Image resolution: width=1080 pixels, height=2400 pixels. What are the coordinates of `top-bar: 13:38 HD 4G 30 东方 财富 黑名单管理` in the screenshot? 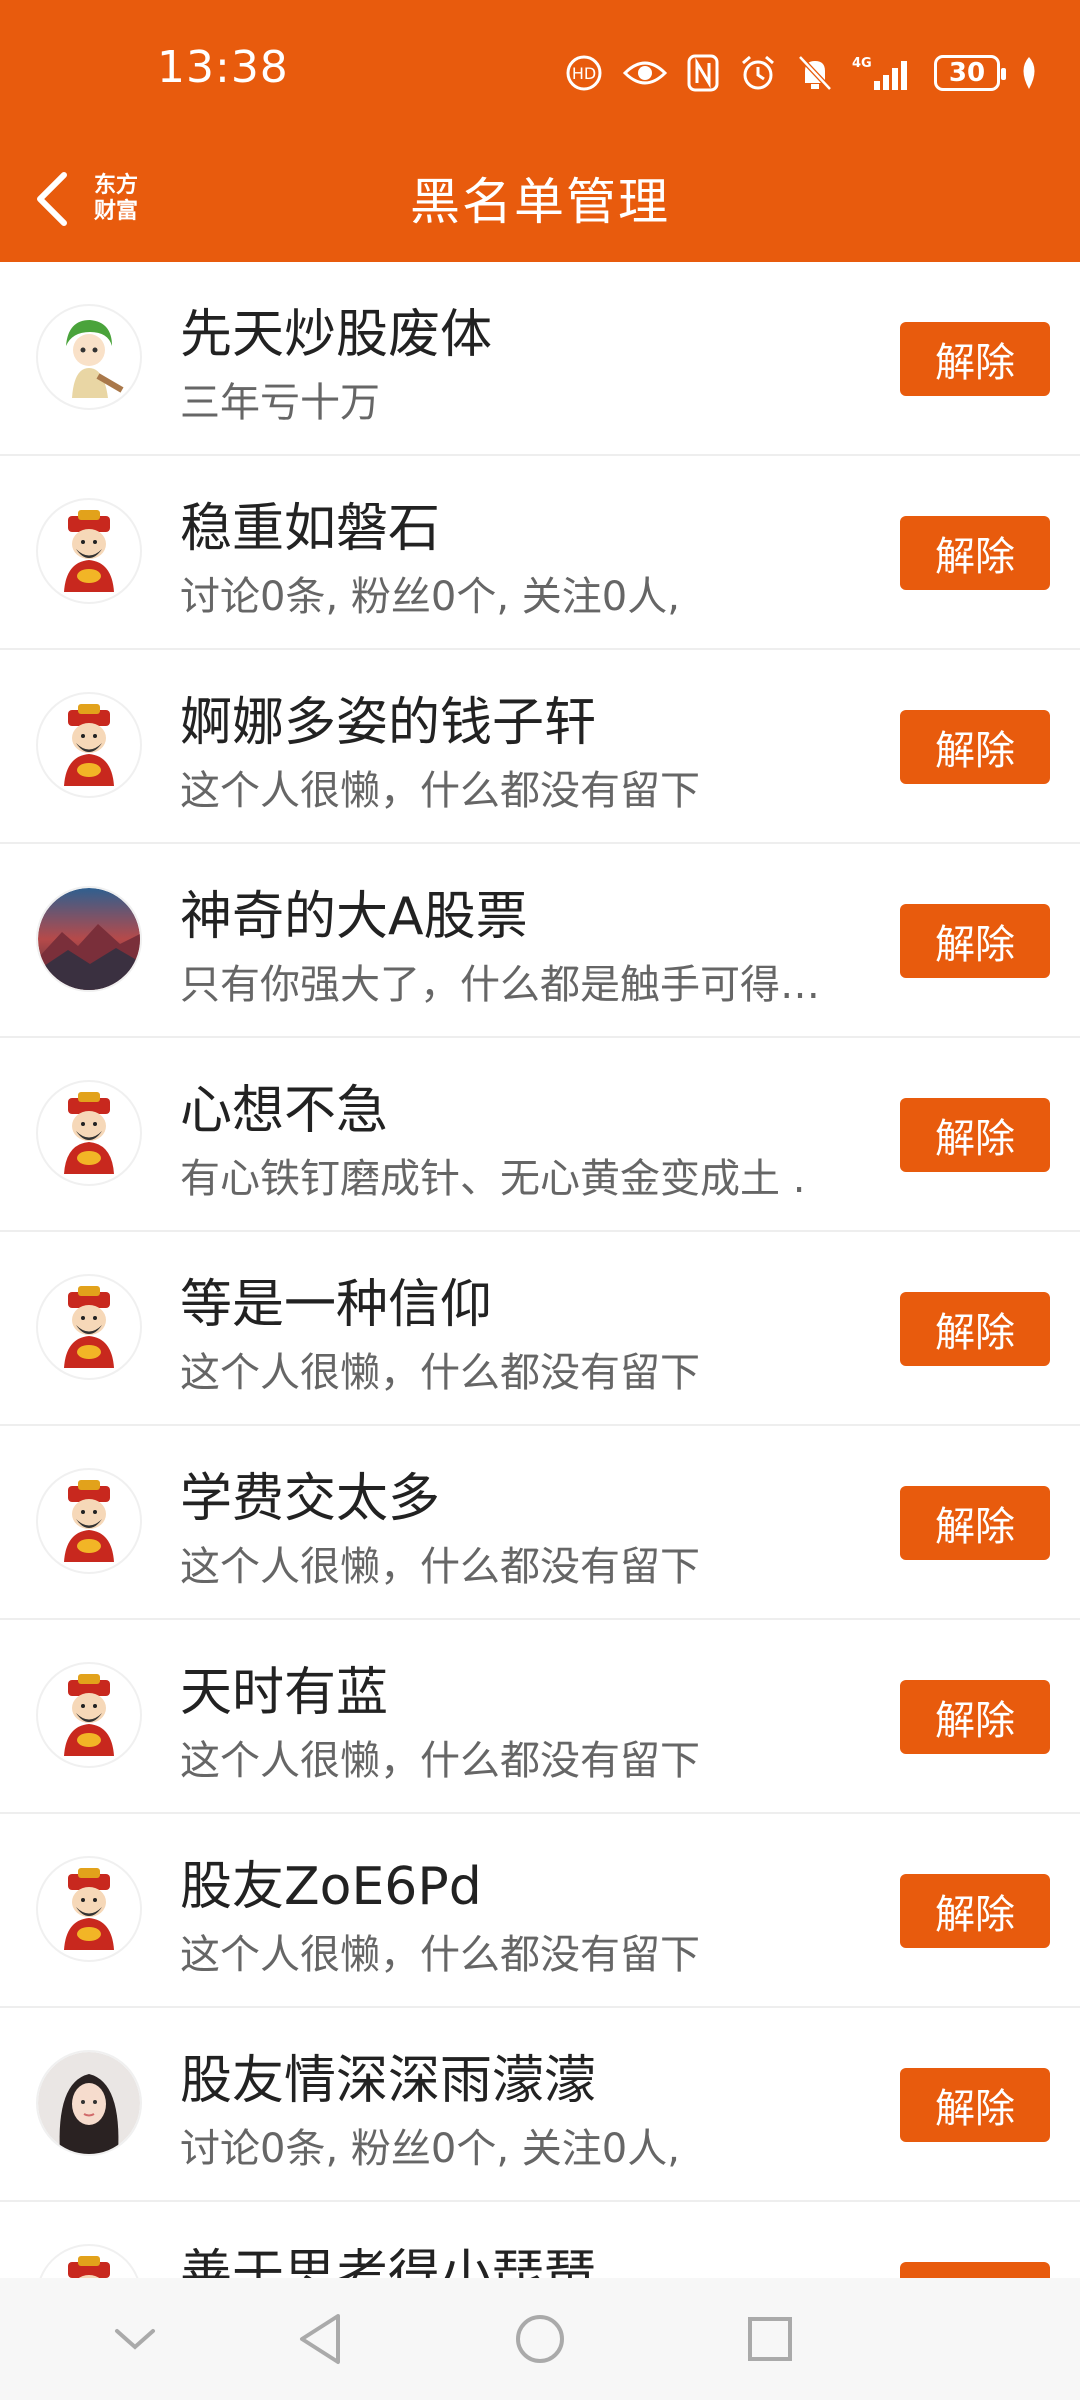 It's located at (540, 131).